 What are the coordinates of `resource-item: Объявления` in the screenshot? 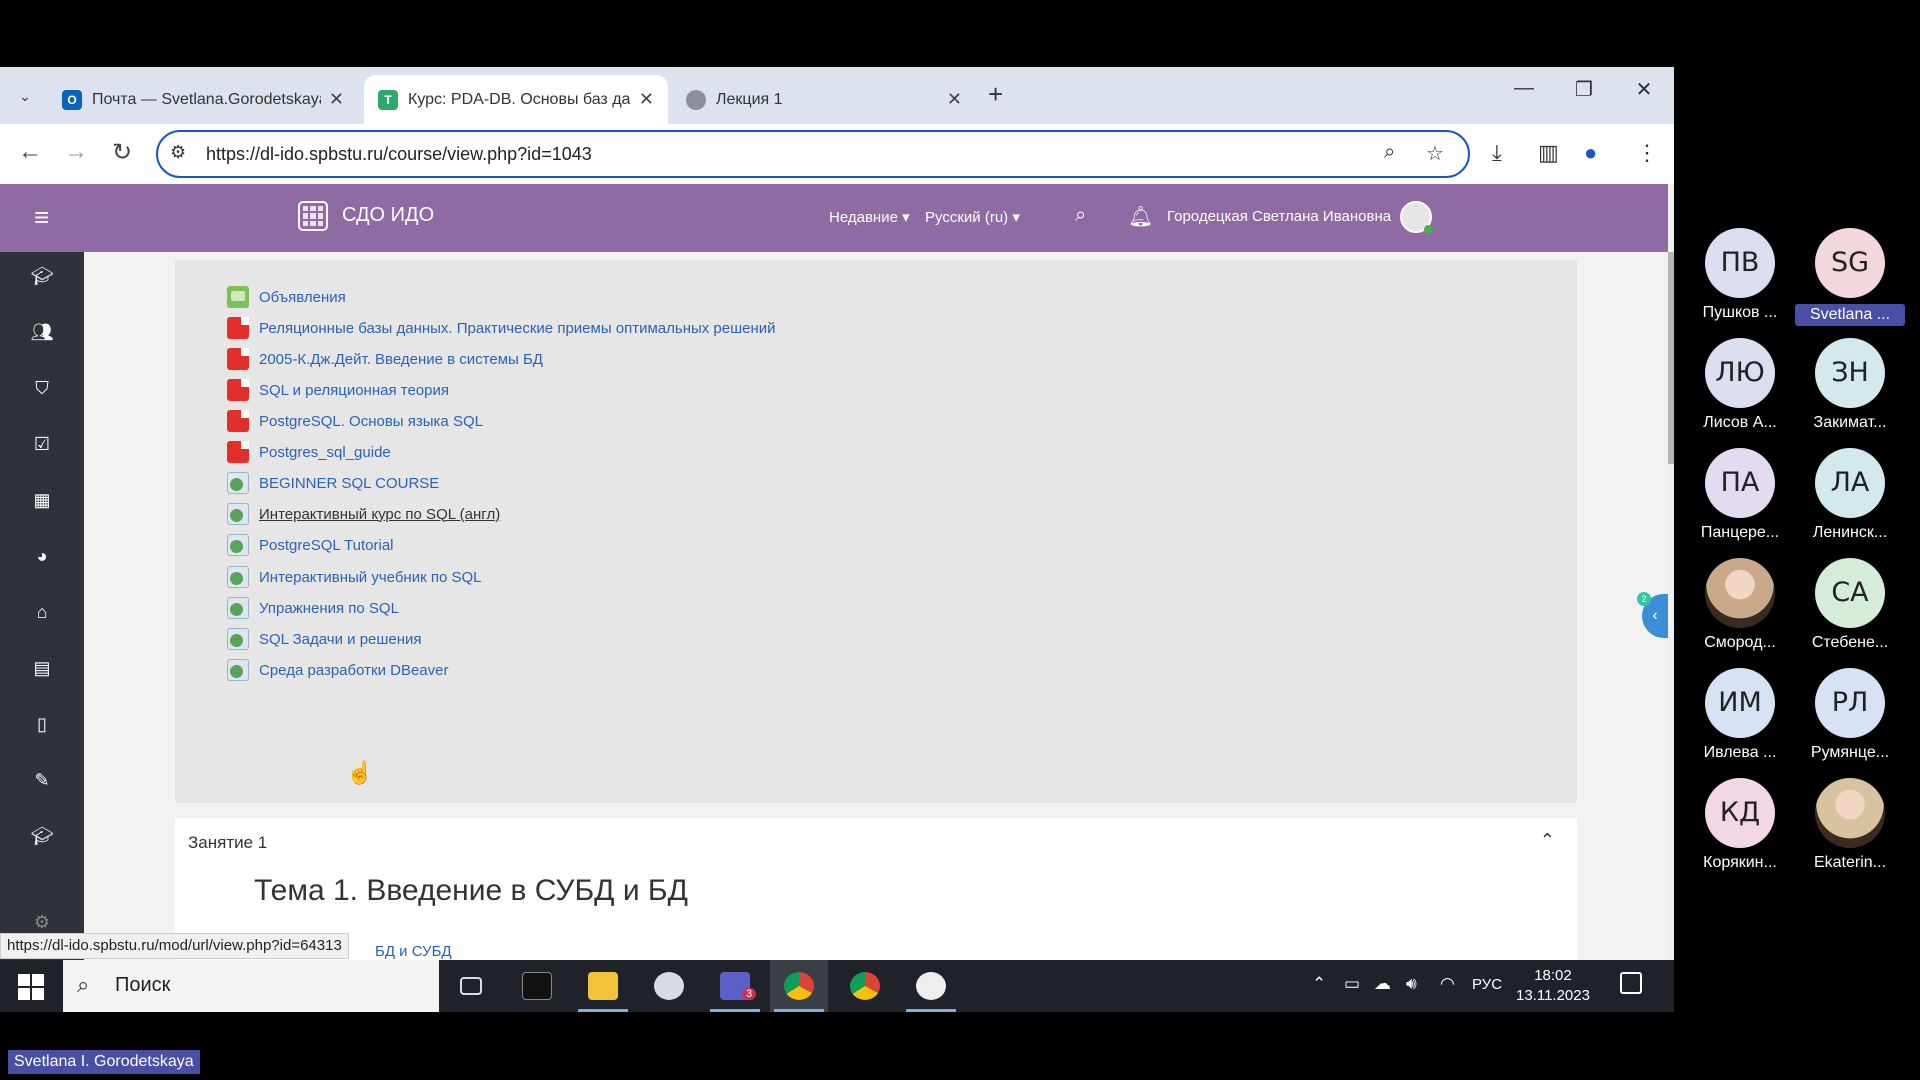 It's located at (286, 297).